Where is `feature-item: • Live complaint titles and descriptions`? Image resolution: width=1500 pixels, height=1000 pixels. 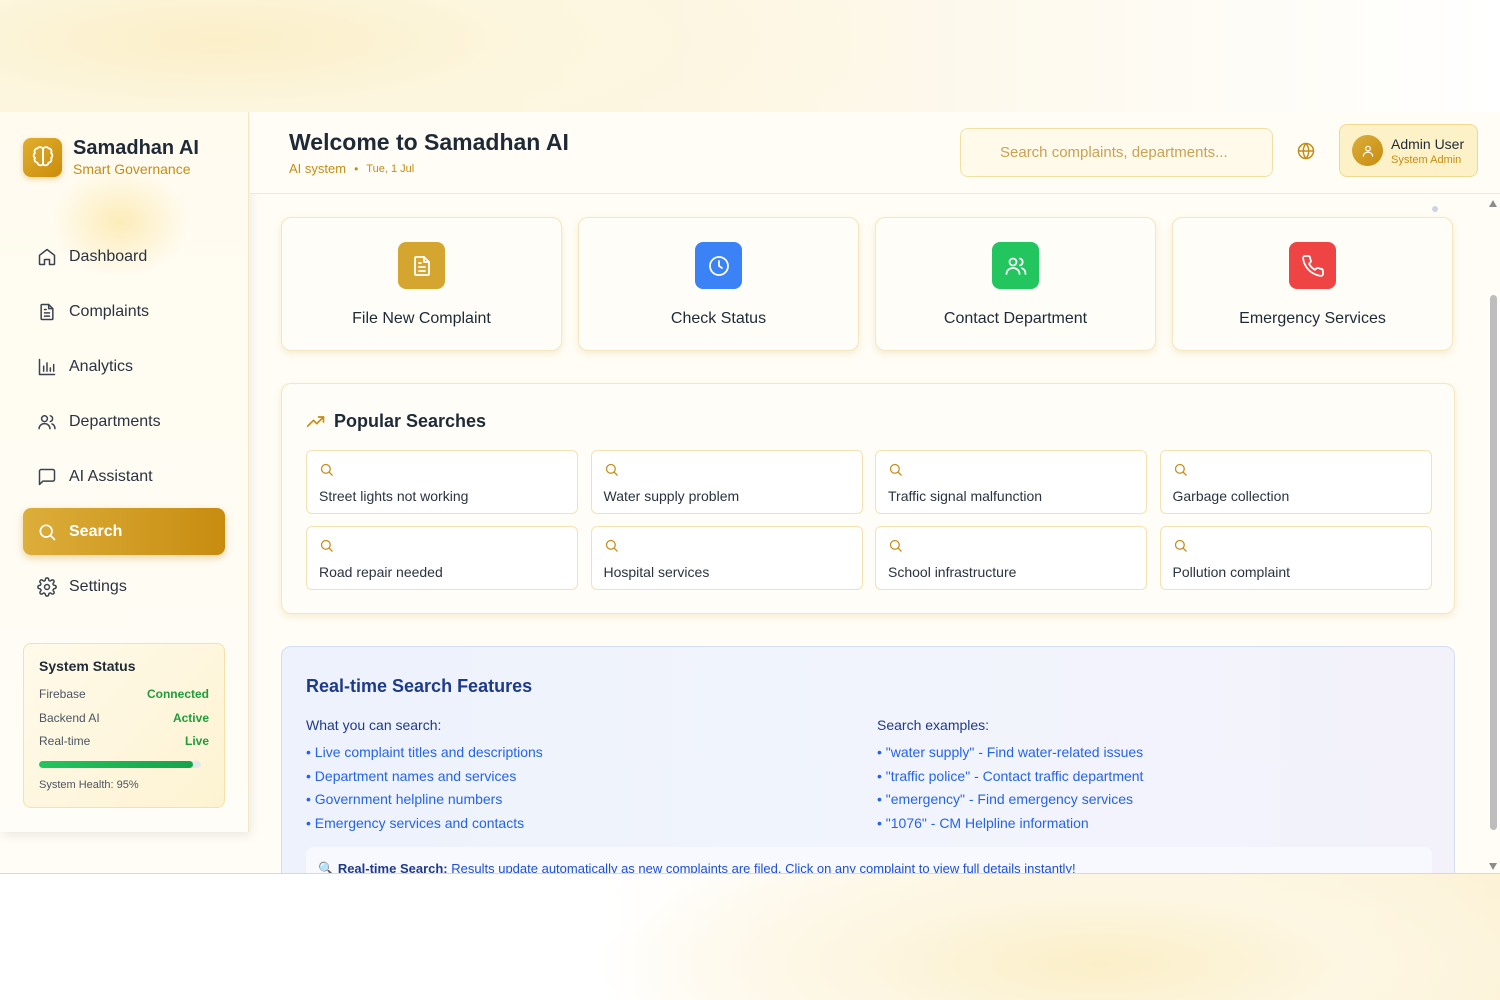
feature-item: • Live complaint titles and descriptions is located at coordinates (424, 752).